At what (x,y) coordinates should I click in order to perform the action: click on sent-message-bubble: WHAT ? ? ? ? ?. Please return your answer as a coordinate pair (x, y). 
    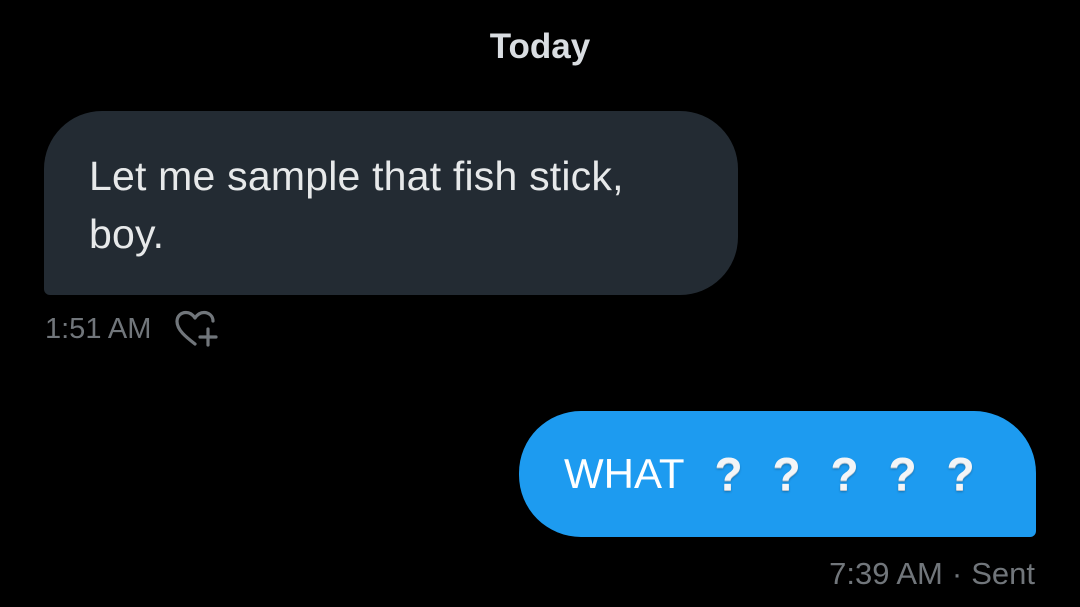
    Looking at the image, I should click on (777, 474).